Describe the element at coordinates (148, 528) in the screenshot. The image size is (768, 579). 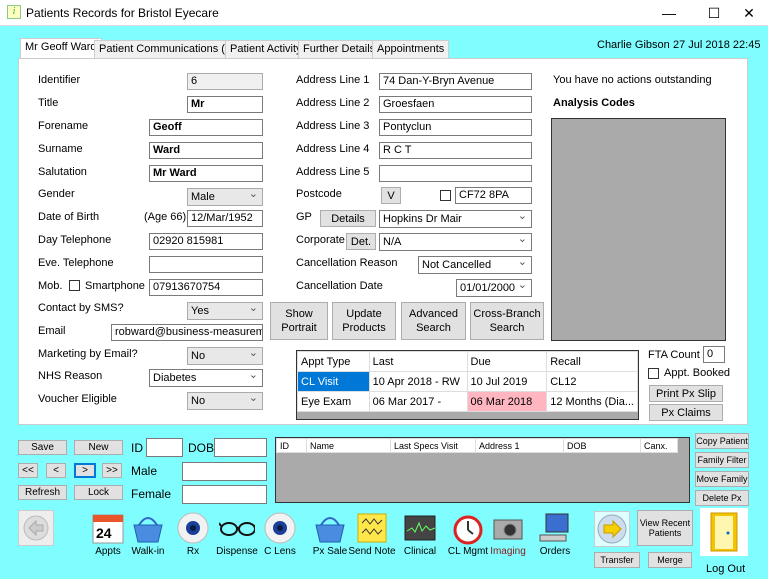
I see `basket-icon` at that location.